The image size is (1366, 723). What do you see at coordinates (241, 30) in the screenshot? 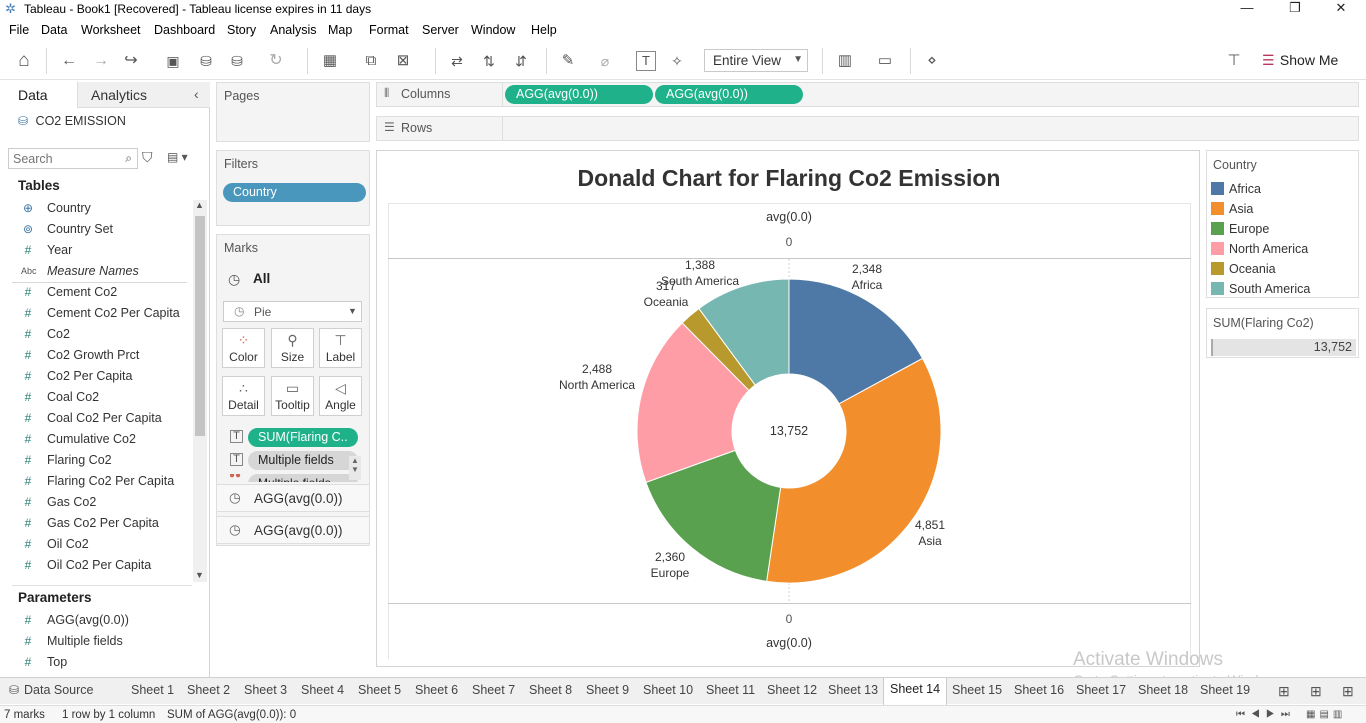
I see `menu-story: Story` at bounding box center [241, 30].